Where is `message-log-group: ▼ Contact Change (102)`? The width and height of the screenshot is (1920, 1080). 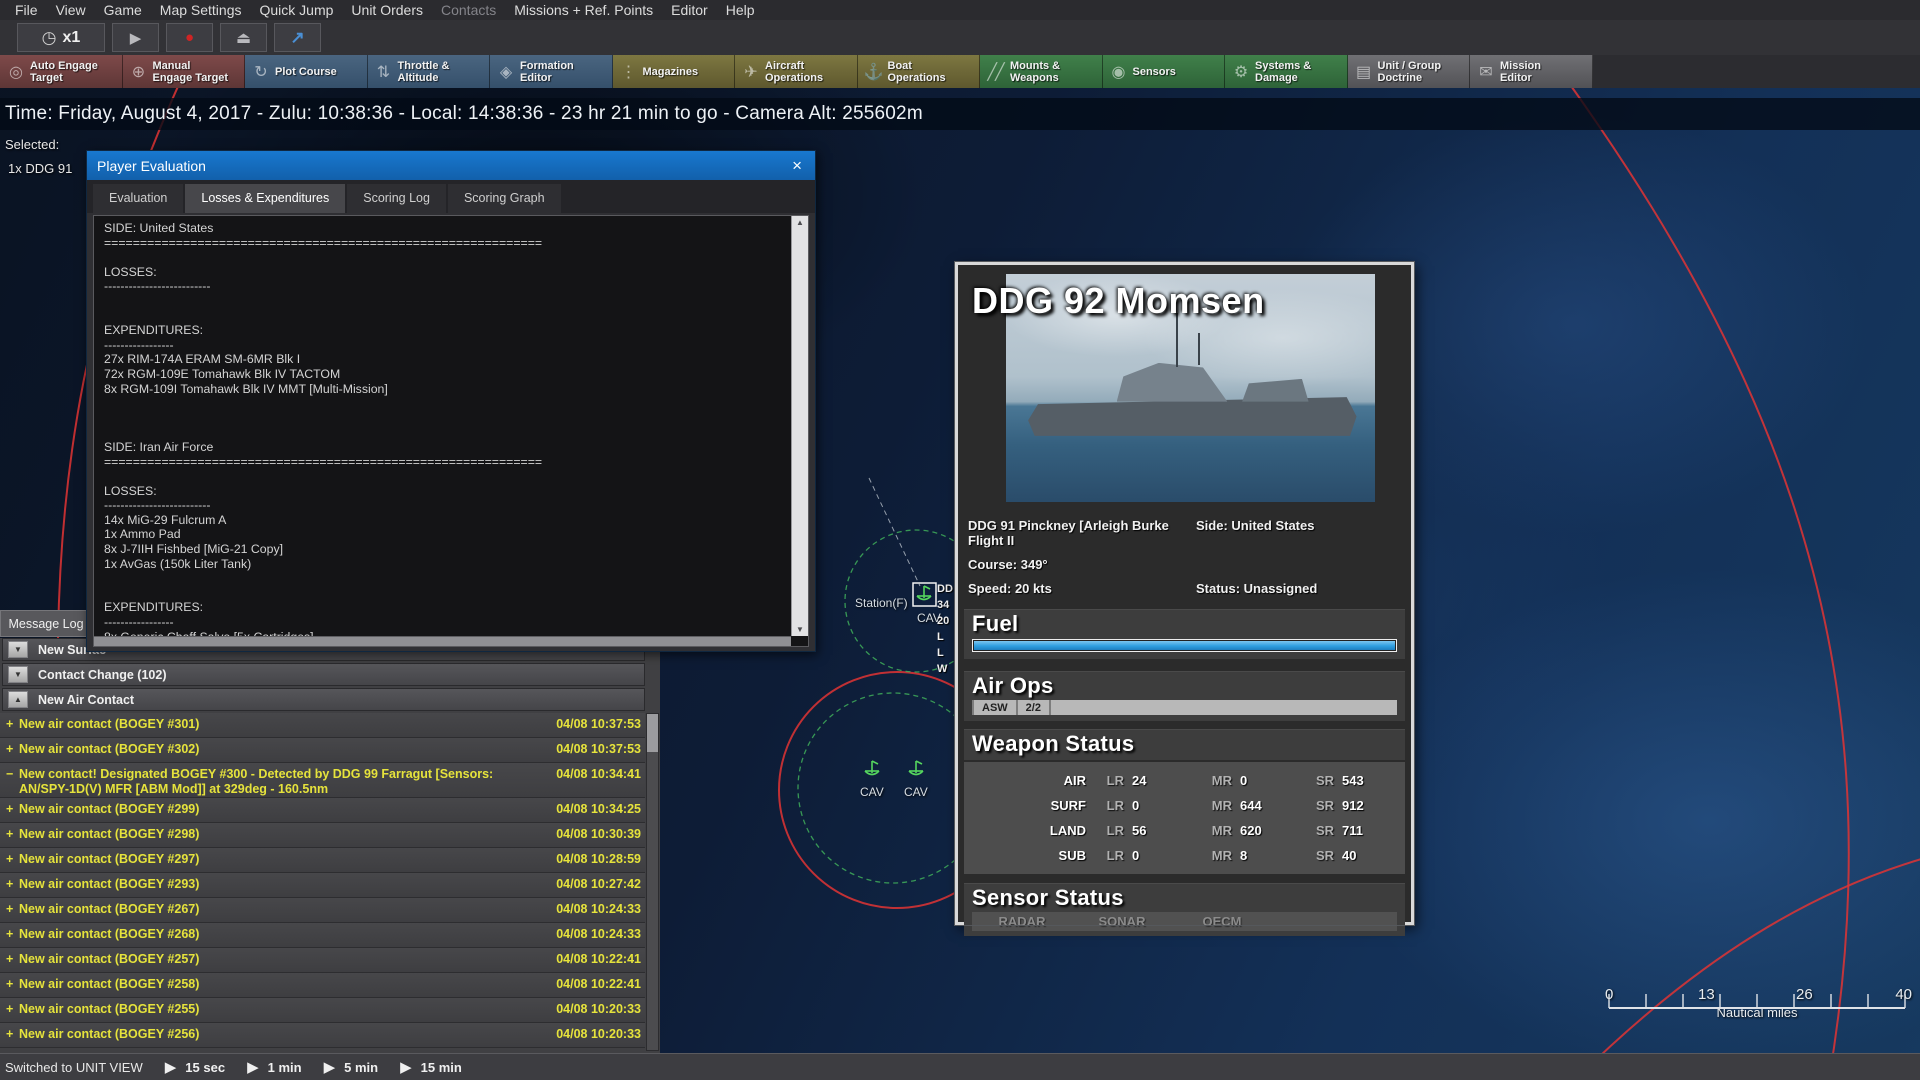 message-log-group: ▼ Contact Change (102) is located at coordinates (323, 674).